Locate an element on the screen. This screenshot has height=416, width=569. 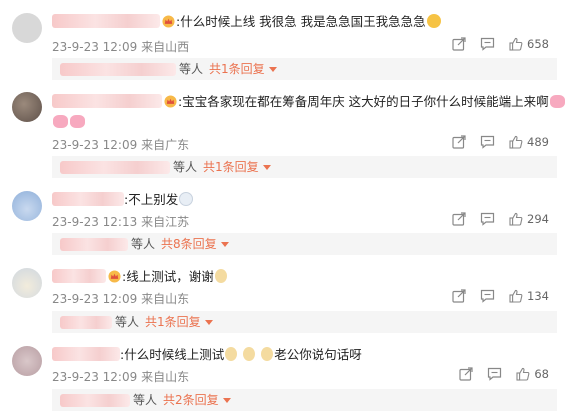
comment-text: :线上测试，谢谢 is located at coordinates (168, 276).